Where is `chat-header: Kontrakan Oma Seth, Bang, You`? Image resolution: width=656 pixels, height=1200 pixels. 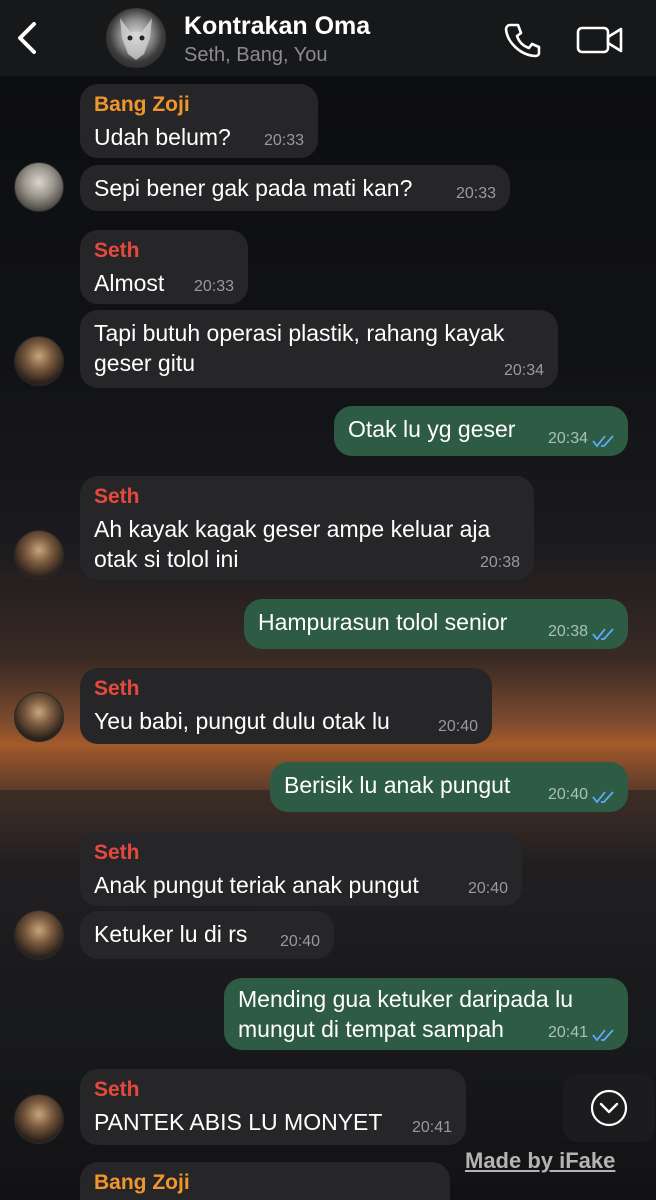
chat-header: Kontrakan Oma Seth, Bang, You is located at coordinates (328, 38).